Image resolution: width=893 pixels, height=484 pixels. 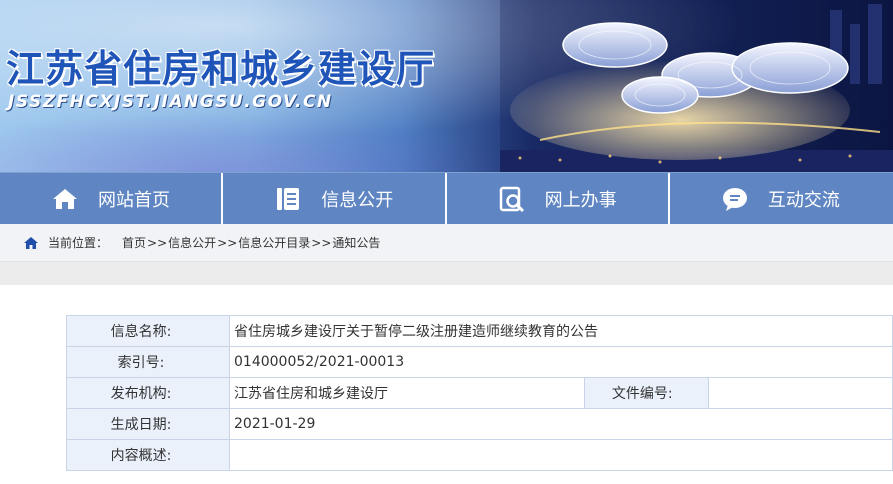 I want to click on breadcrumb: 当前位置： 首页 >> 信息公开 >> 信息公开目录 >> 通知公告, so click(x=446, y=243).